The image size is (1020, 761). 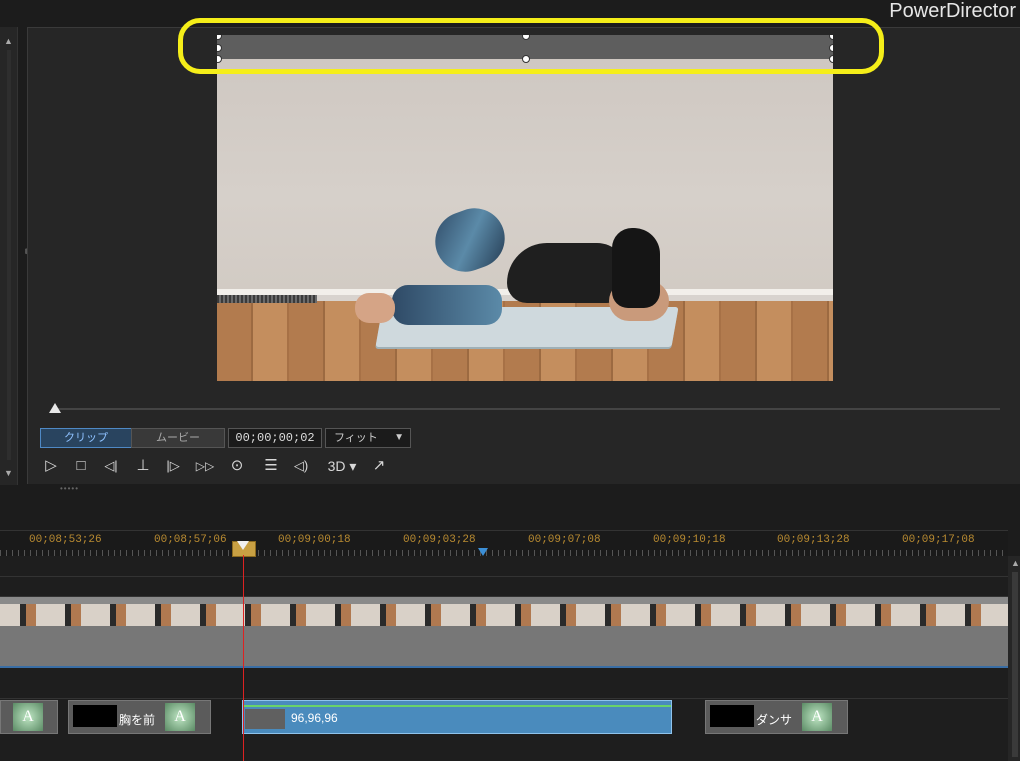 I want to click on play-icon: ▷, so click(x=51, y=466).